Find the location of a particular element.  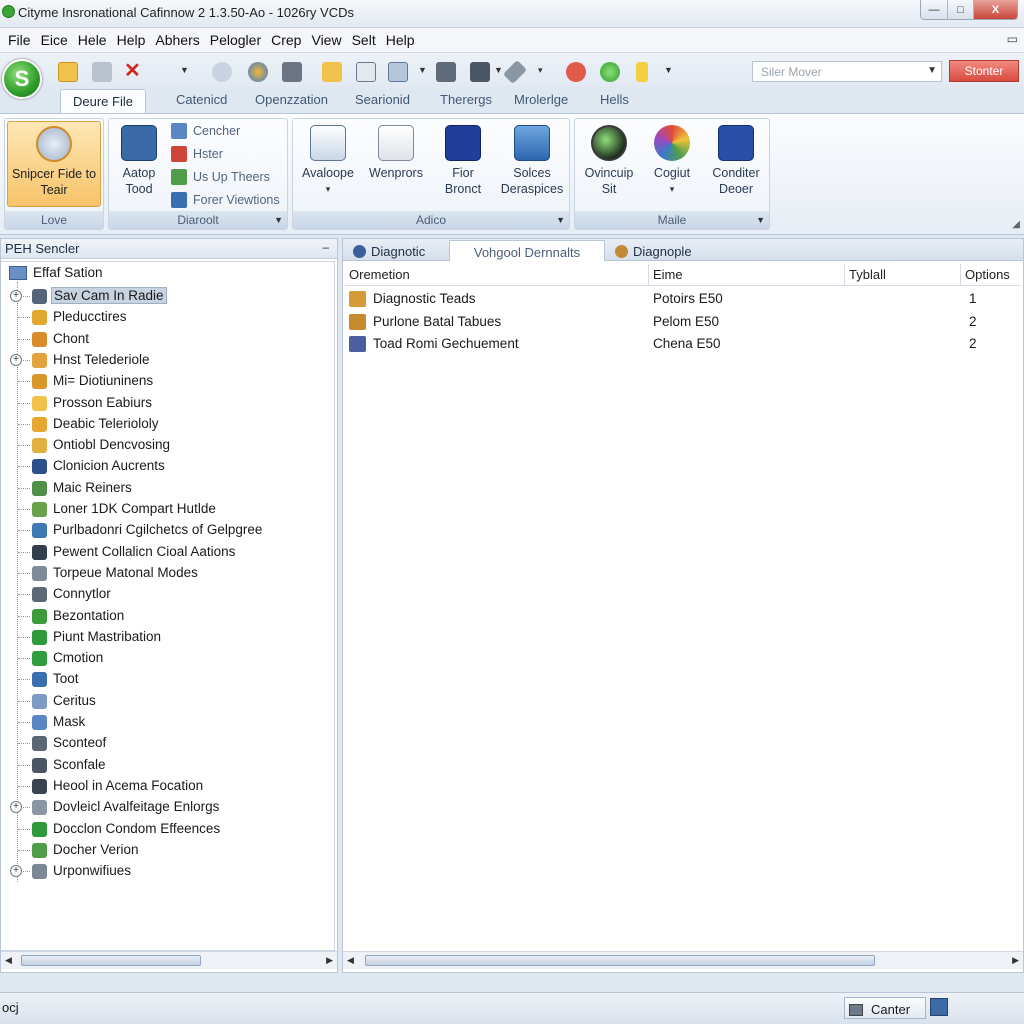

tree-item: Docclon Condom Effeences is located at coordinates (166, 829).